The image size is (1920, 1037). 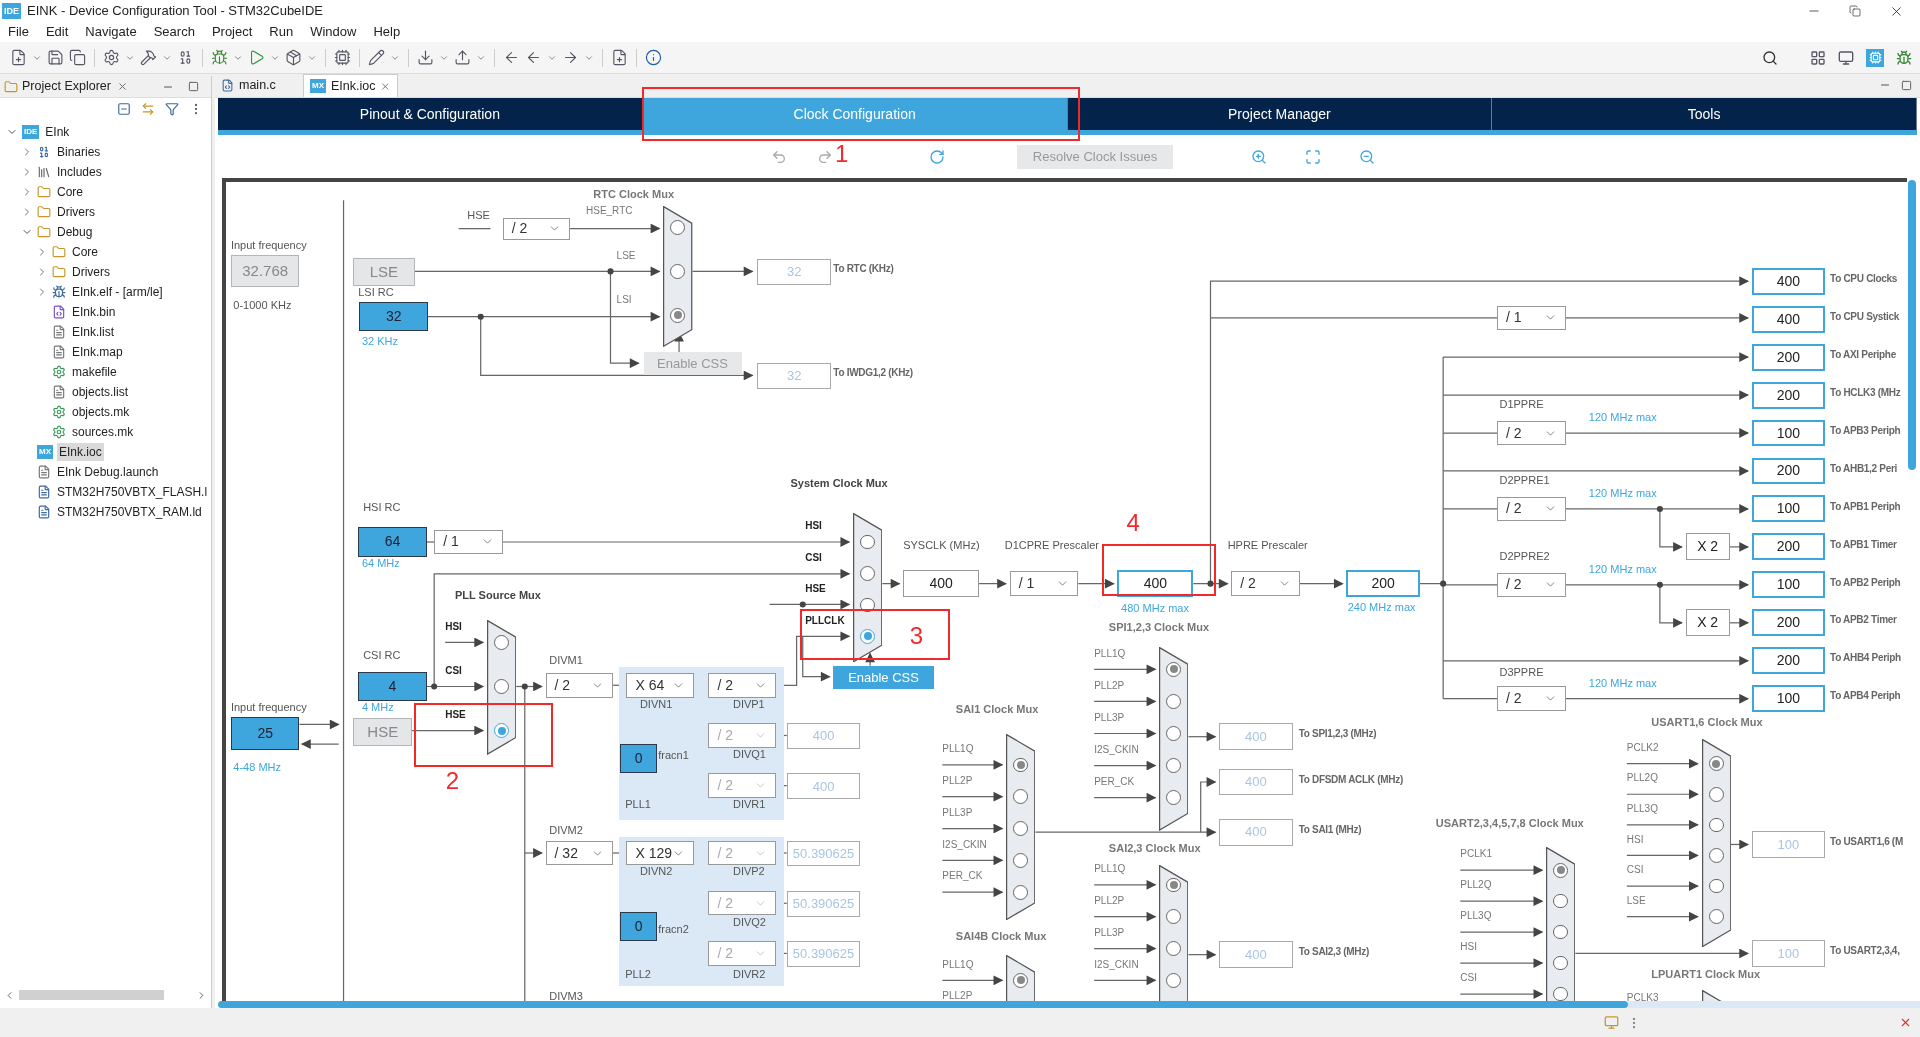 I want to click on debug-perspective-icon, so click(x=1904, y=57).